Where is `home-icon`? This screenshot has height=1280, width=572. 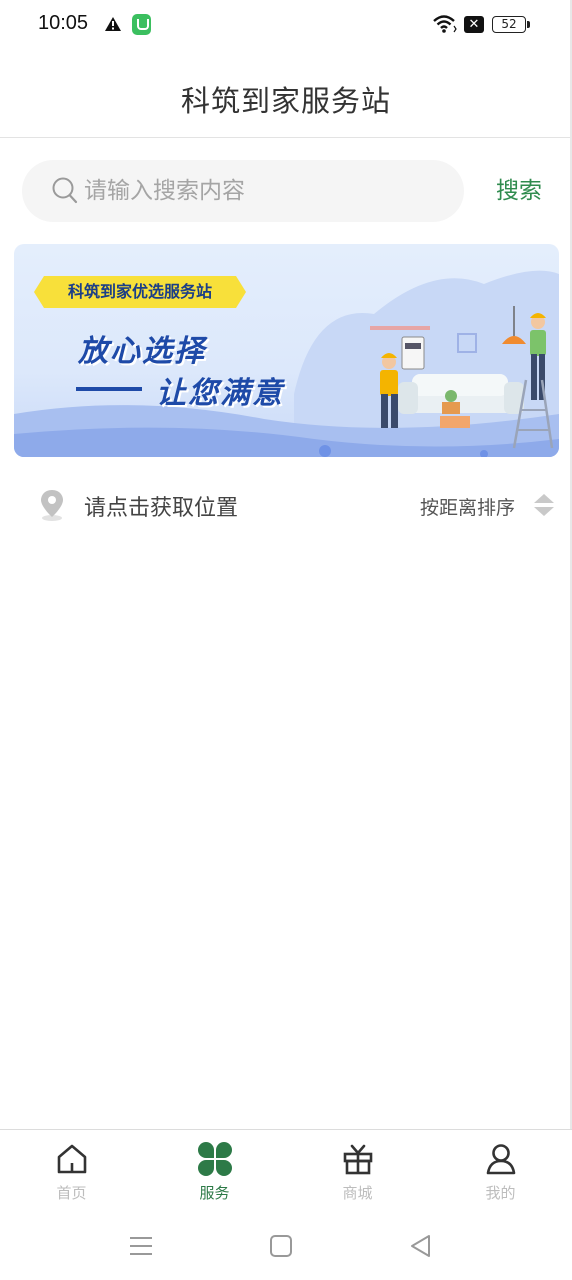 home-icon is located at coordinates (72, 1159).